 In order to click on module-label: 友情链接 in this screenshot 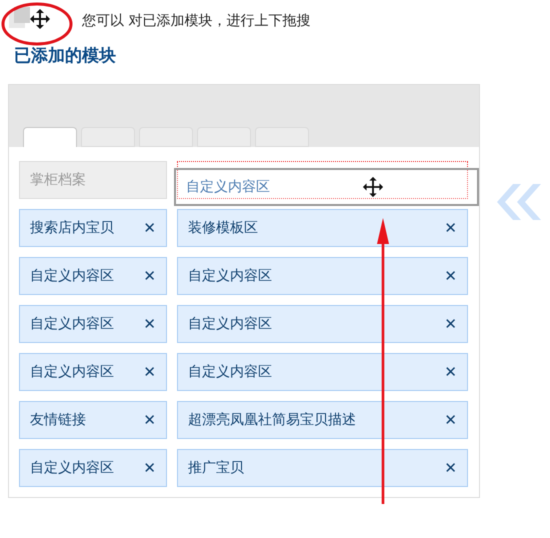, I will do `click(58, 420)`.